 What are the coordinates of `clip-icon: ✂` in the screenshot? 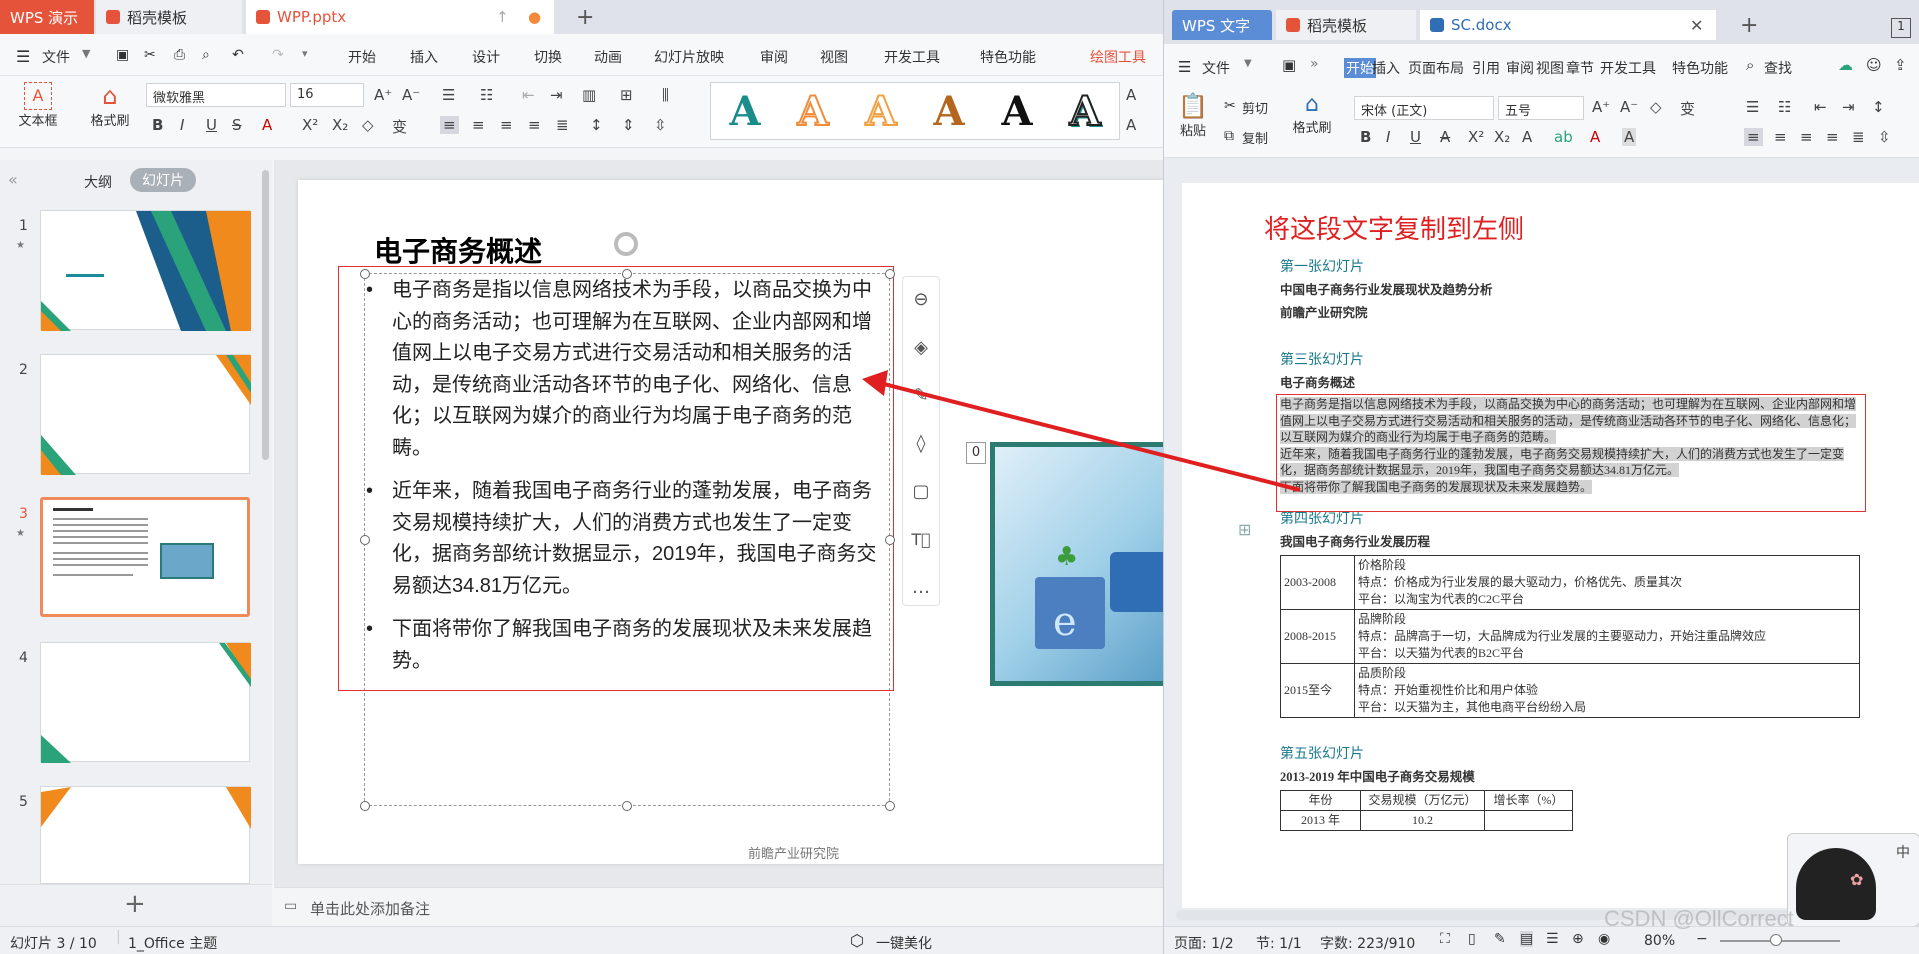 It's located at (150, 55).